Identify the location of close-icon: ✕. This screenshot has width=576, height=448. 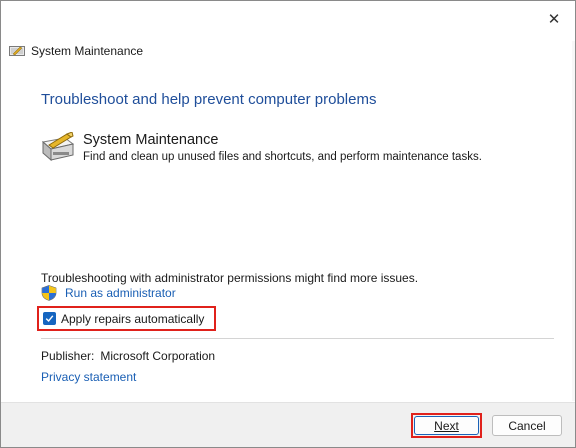
(554, 19).